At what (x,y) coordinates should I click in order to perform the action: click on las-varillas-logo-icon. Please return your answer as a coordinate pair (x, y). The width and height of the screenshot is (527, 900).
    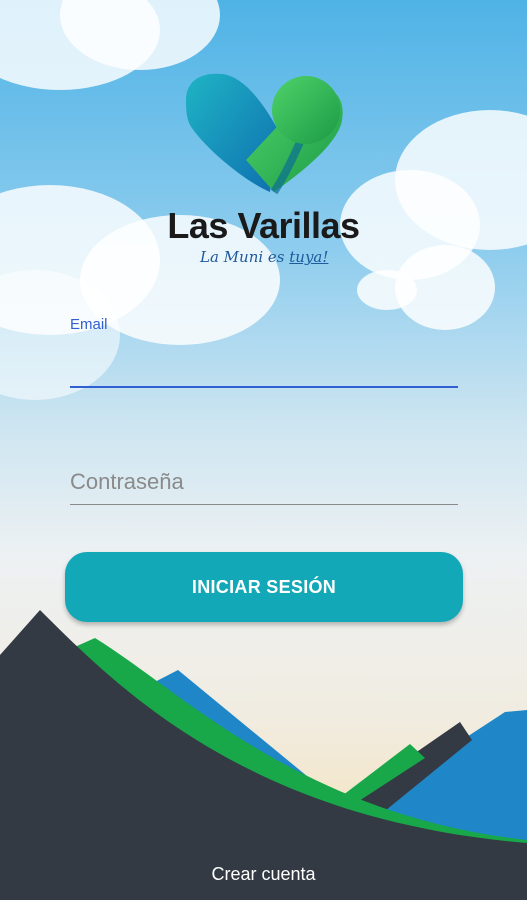
    Looking at the image, I should click on (264, 134).